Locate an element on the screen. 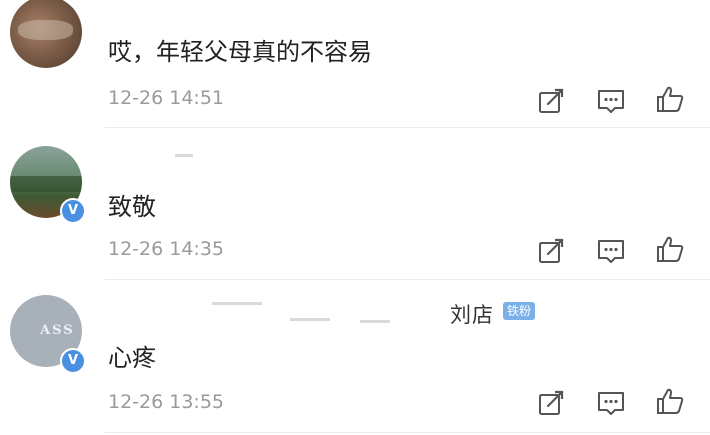 The image size is (710, 435). comment-text: 哎，年轻父母真的不容易 is located at coordinates (240, 52).